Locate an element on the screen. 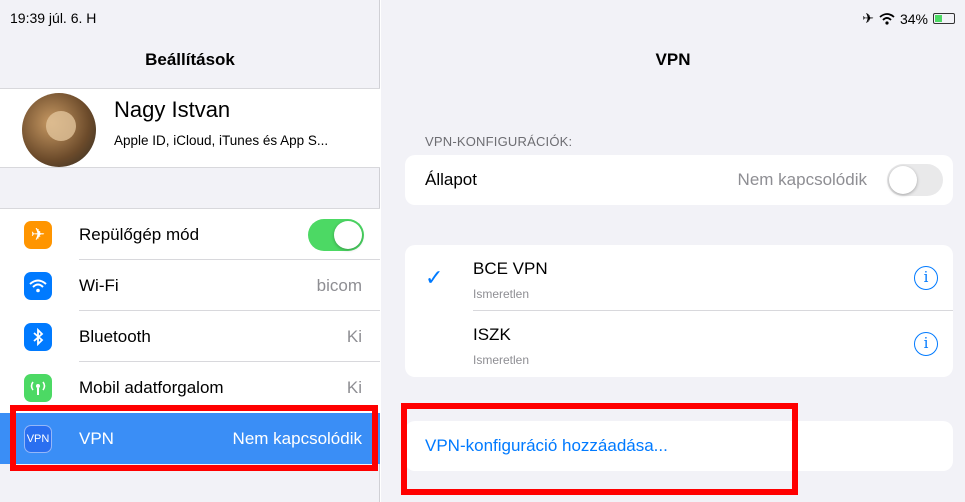 The width and height of the screenshot is (965, 502). status-value: Nem kapcsolódik is located at coordinates (802, 179).